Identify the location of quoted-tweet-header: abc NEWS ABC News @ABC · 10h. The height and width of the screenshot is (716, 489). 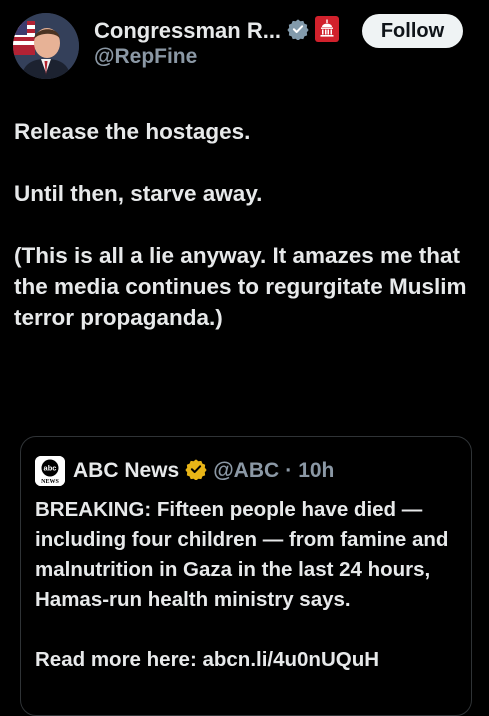
(184, 471).